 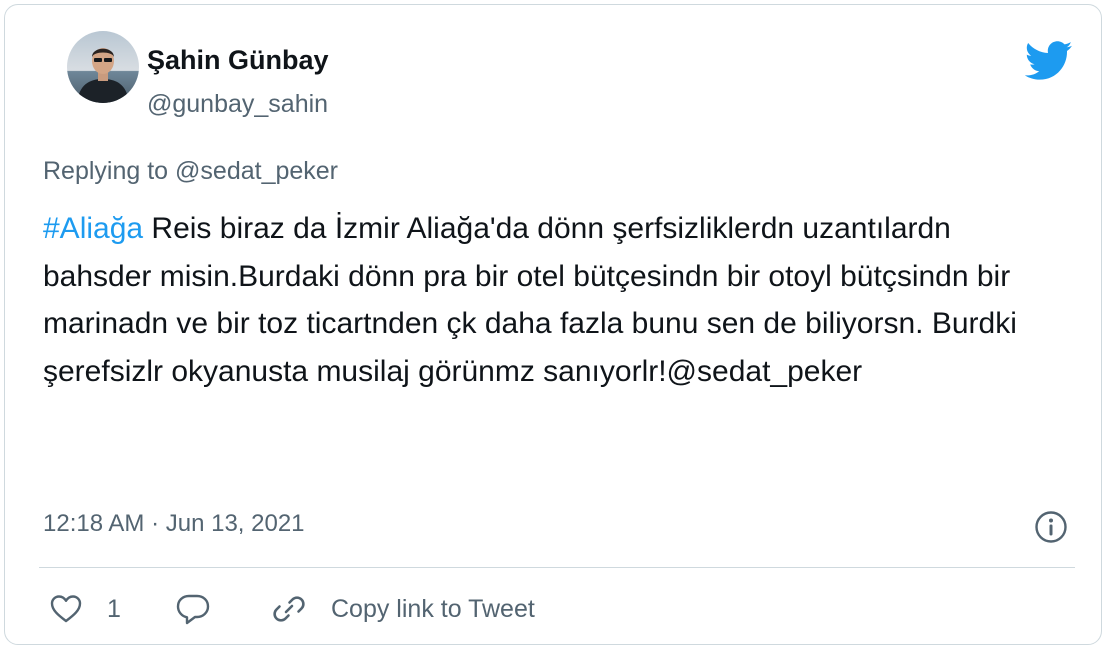 I want to click on tweet-timestamp: 12:18 AM · Jun 13, 2021, so click(x=174, y=524).